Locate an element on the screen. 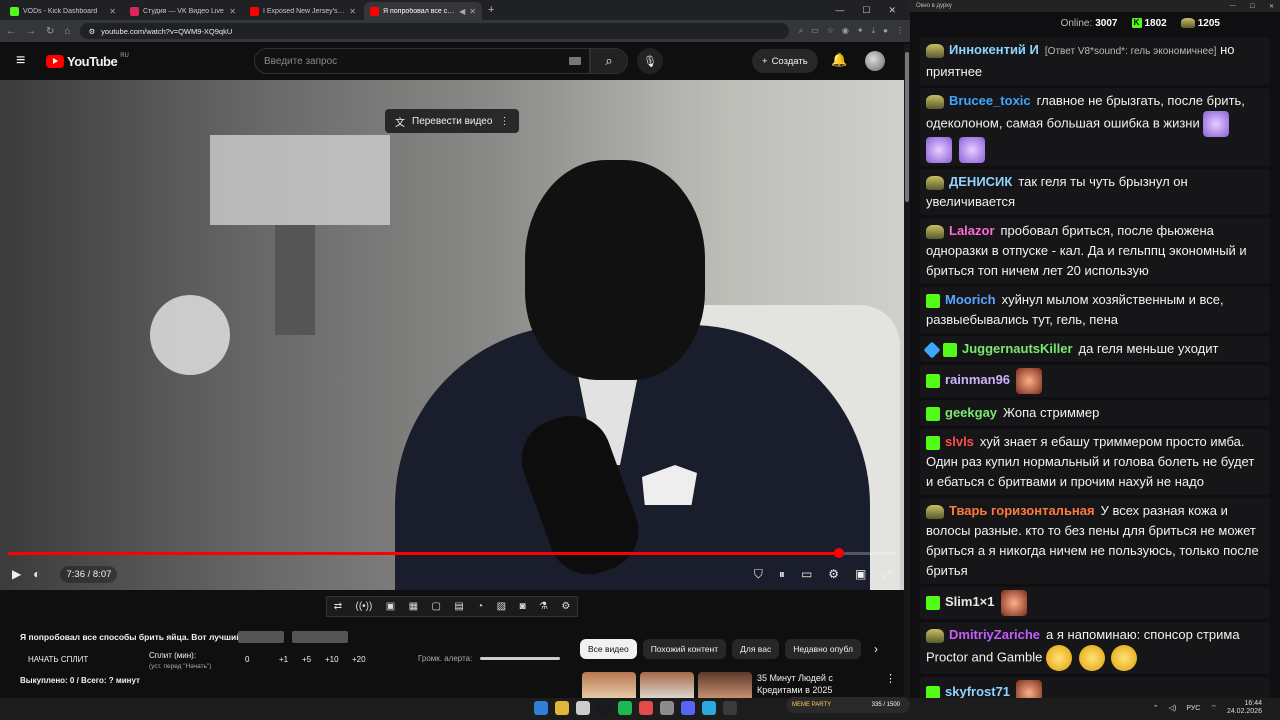 The image size is (1280, 720). autoplay-icon: ⏸ is located at coordinates (782, 574).